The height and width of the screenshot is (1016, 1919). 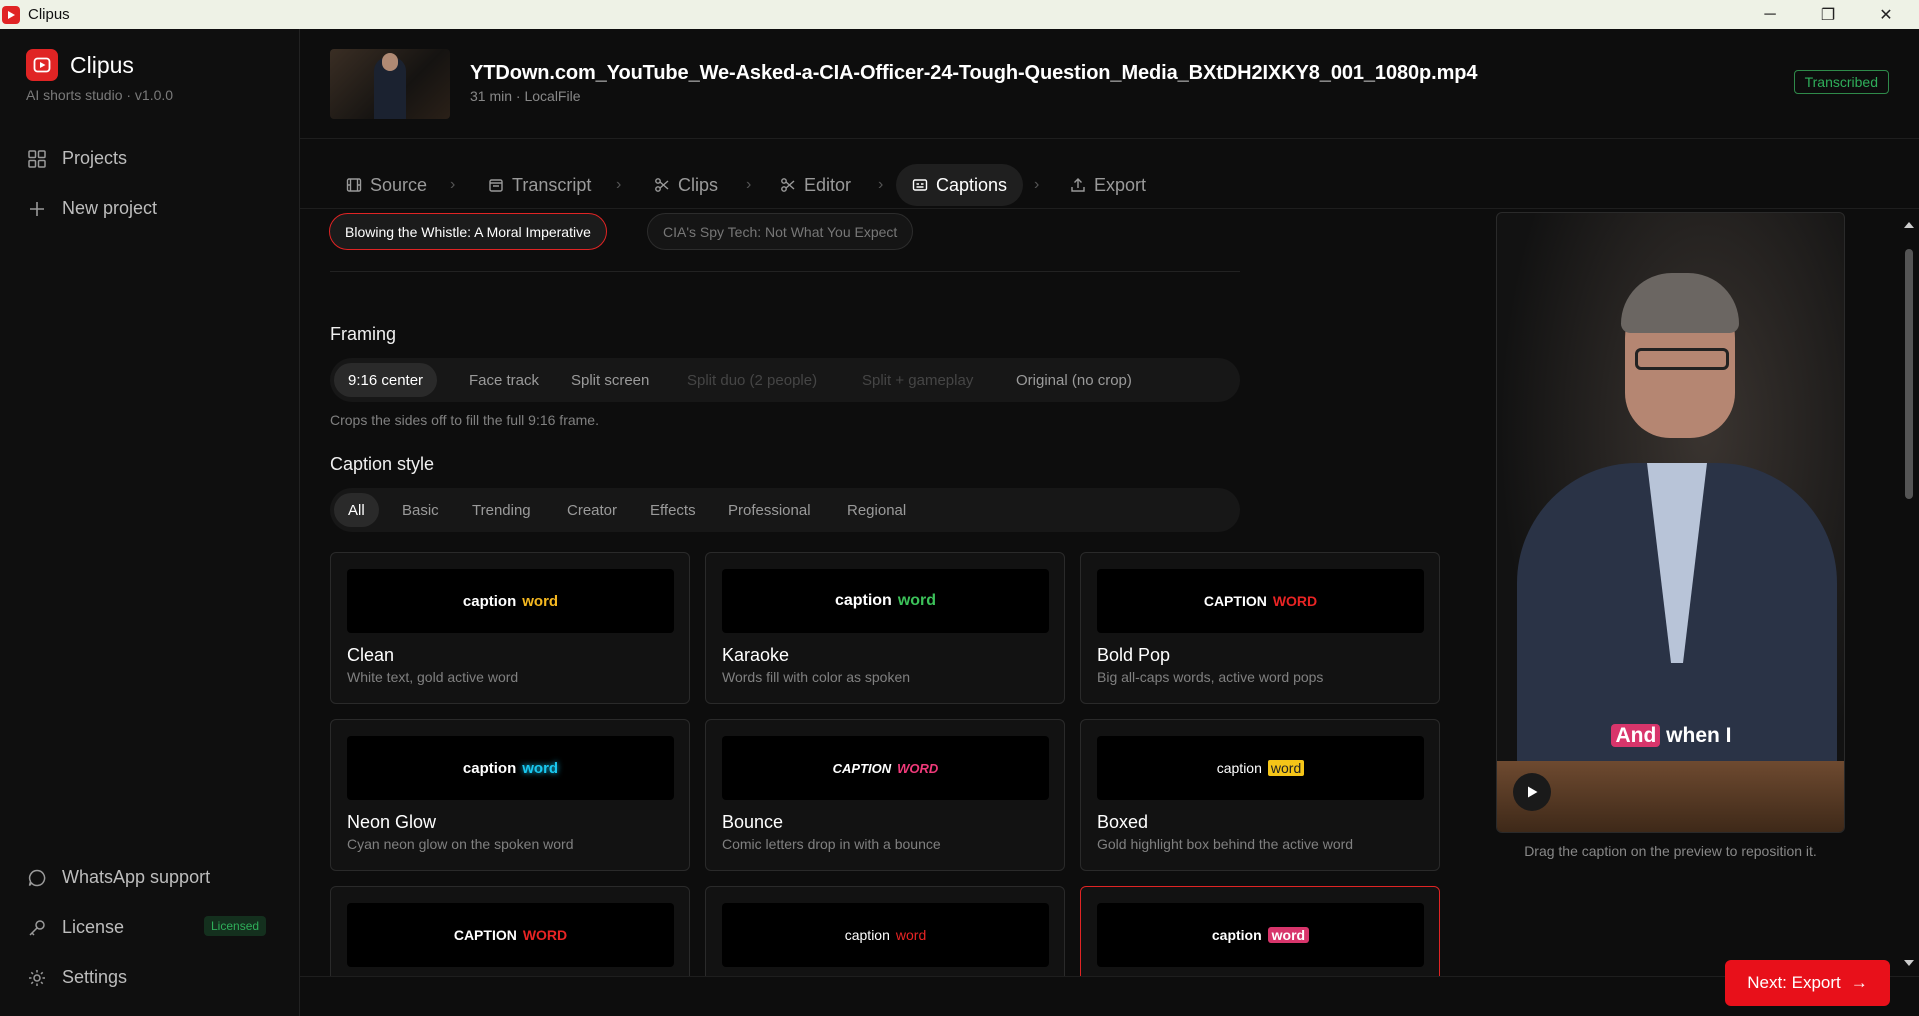 I want to click on caption-style-card-selected: caption word, so click(x=1260, y=931).